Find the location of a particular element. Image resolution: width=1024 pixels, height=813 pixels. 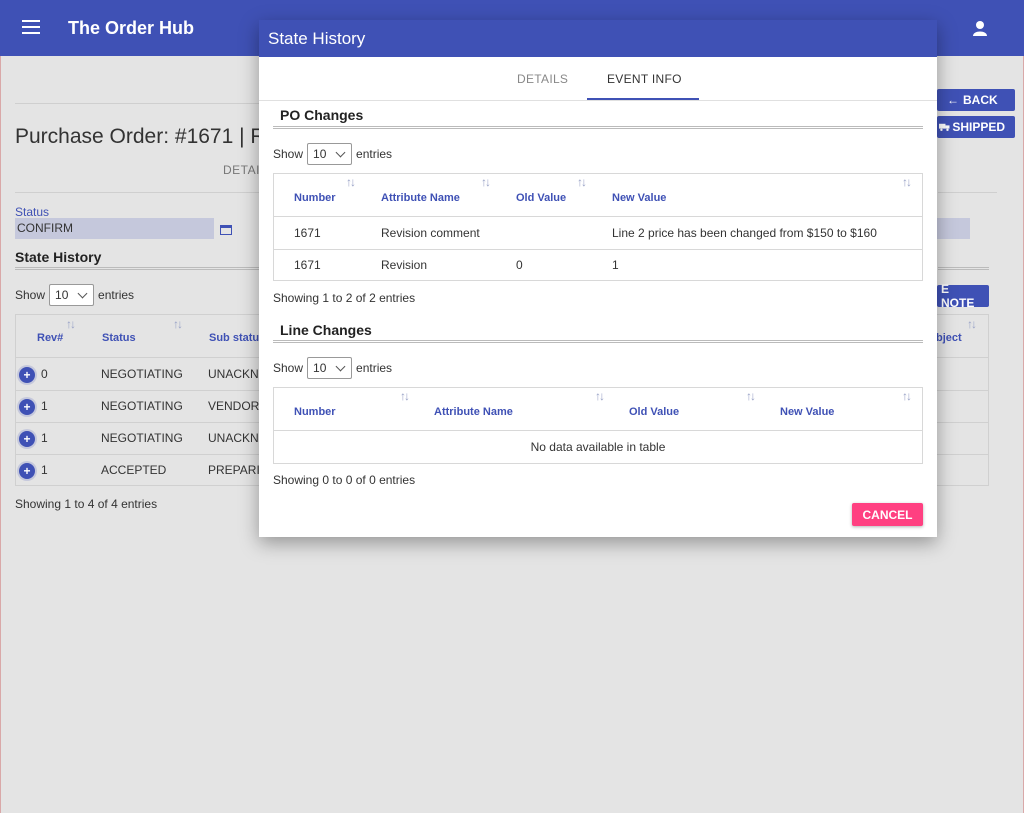

column-header-object: bject is located at coordinates (949, 338).